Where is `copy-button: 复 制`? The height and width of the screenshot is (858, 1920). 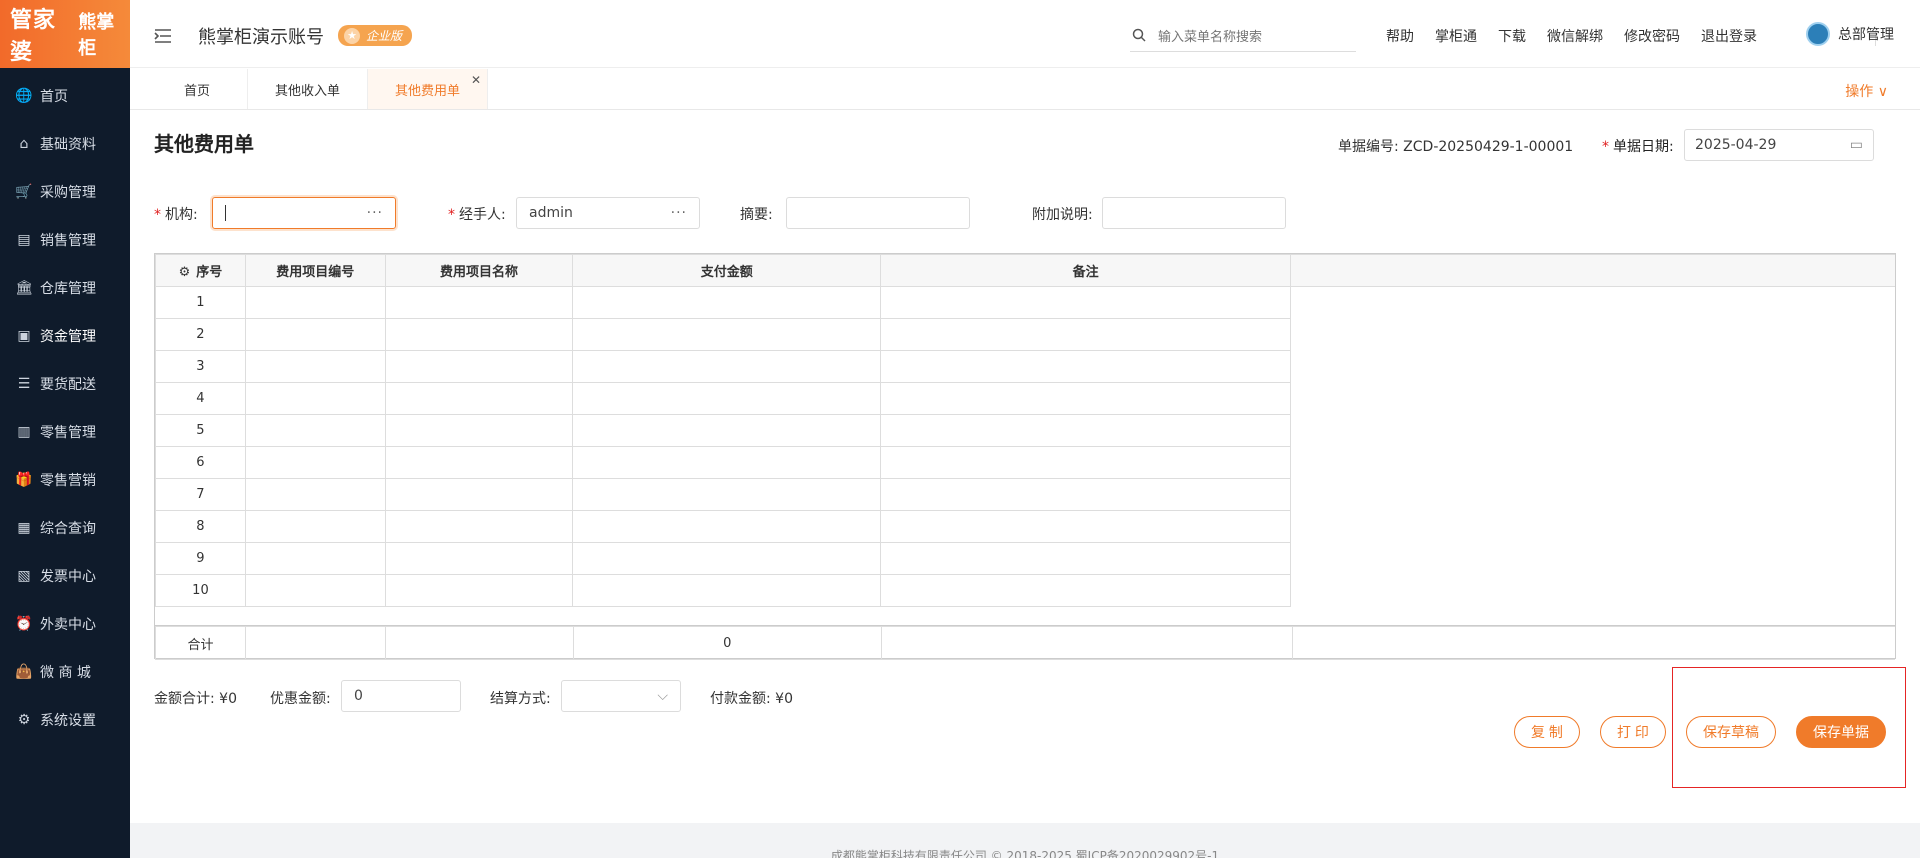
copy-button: 复 制 is located at coordinates (1547, 732).